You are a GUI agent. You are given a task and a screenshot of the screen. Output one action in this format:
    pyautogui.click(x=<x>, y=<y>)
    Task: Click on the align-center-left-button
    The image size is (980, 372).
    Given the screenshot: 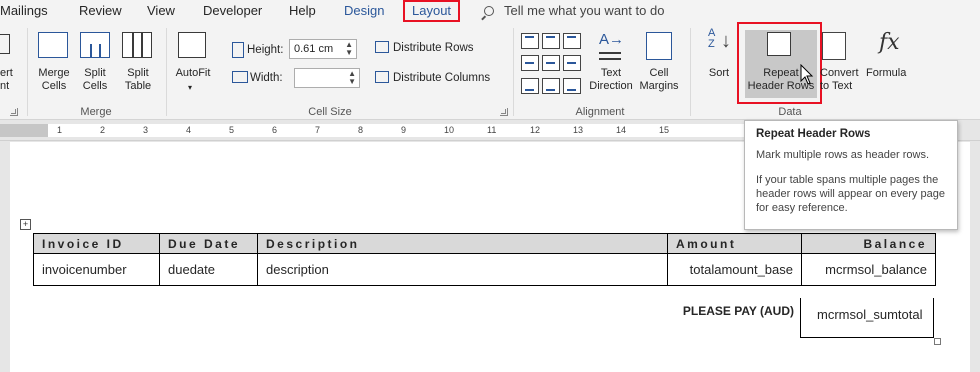 What is the action you would take?
    pyautogui.click(x=530, y=63)
    